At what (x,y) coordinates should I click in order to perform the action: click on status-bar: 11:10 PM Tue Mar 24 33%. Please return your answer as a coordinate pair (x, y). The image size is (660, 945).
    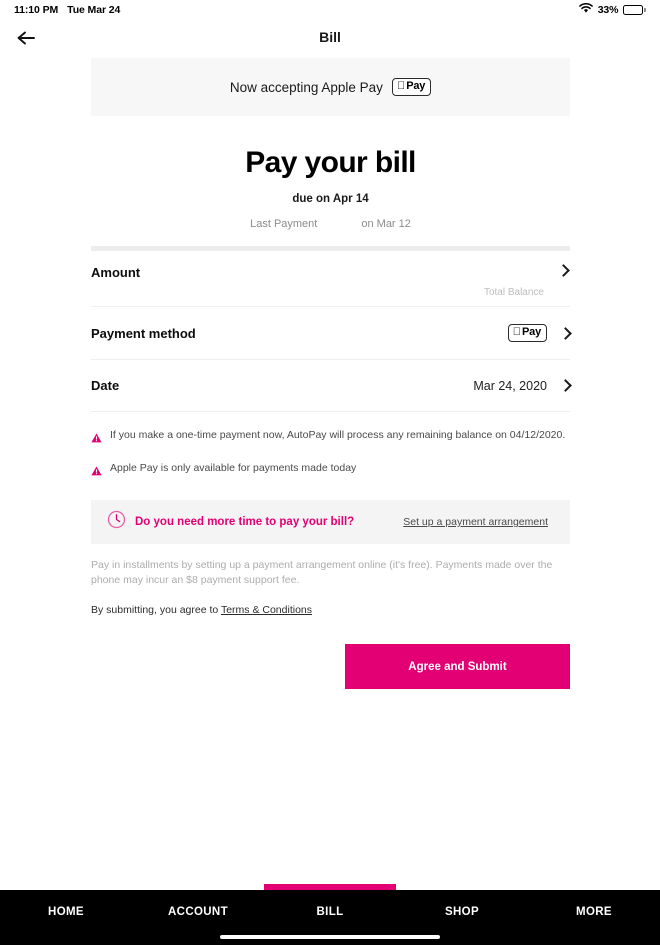
    Looking at the image, I should click on (330, 10).